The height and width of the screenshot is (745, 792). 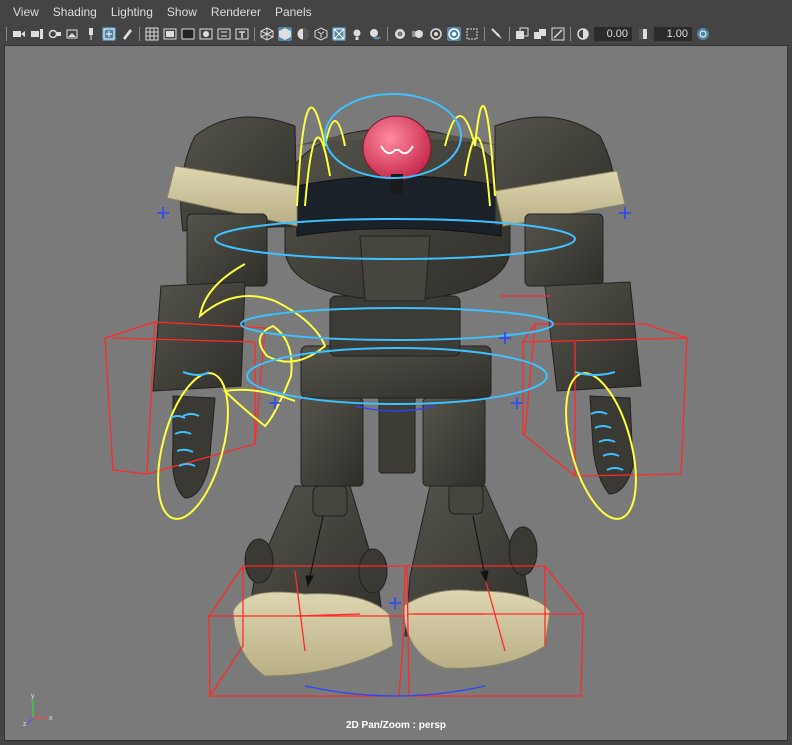 What do you see at coordinates (109, 34) in the screenshot?
I see `2d-pan-zoom-icon` at bounding box center [109, 34].